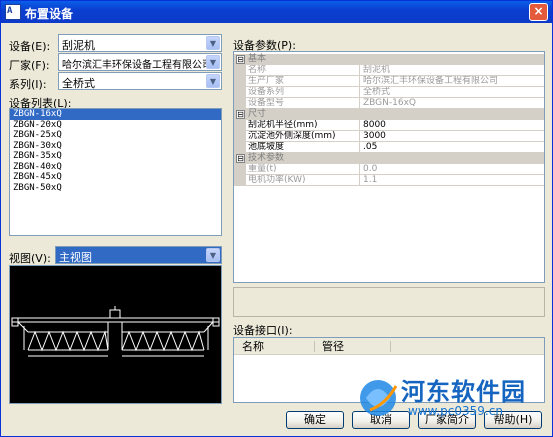 This screenshot has height=437, width=553. I want to click on property-name: 名称, so click(303, 70).